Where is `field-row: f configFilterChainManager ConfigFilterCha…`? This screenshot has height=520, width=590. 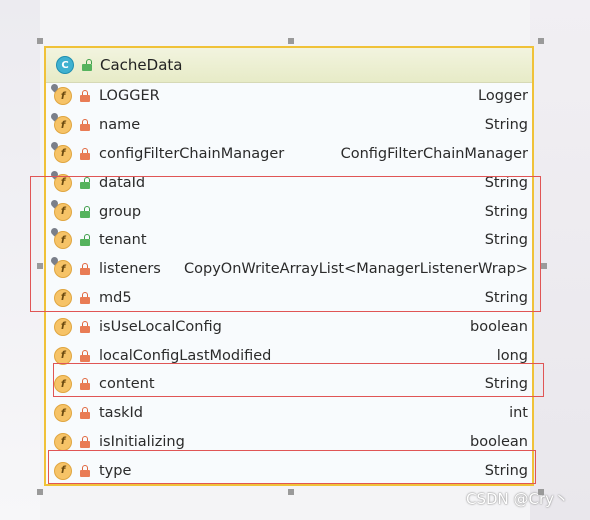
field-row: f configFilterChainManager ConfigFilterCha… is located at coordinates (289, 154).